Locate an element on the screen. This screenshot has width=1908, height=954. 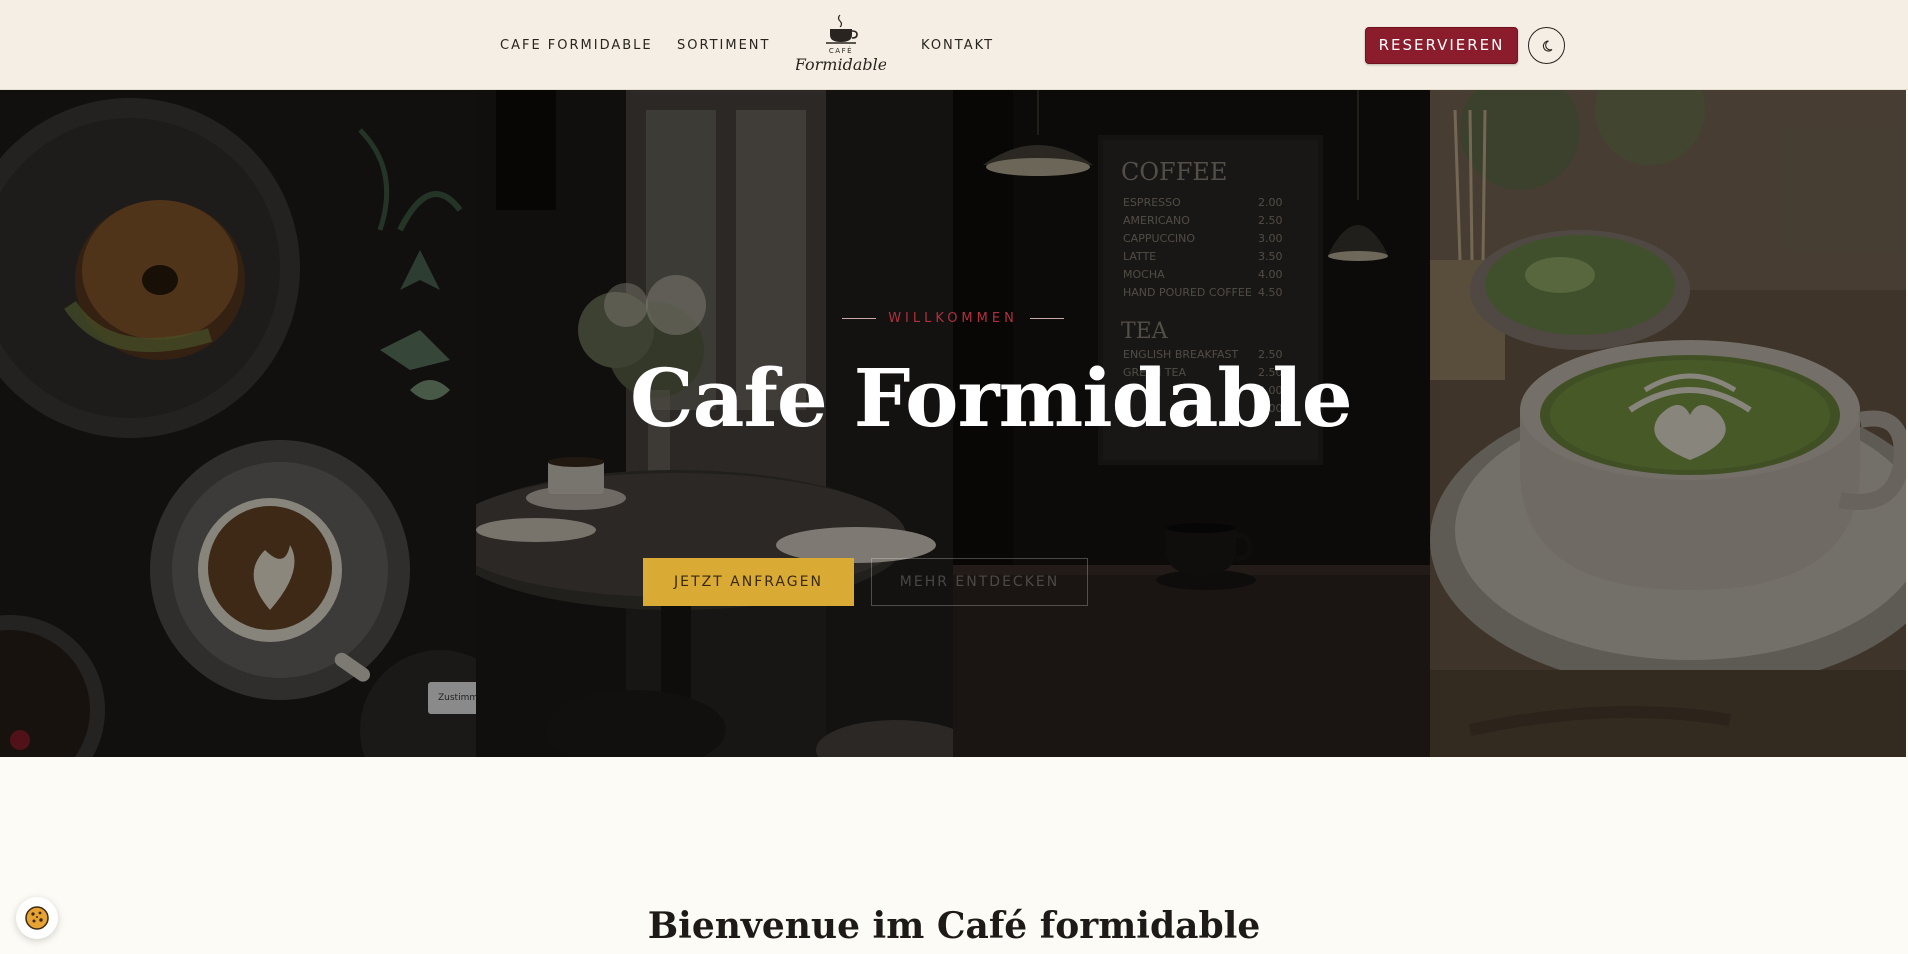
reserve-button: RESERVIEREN is located at coordinates (1441, 45).